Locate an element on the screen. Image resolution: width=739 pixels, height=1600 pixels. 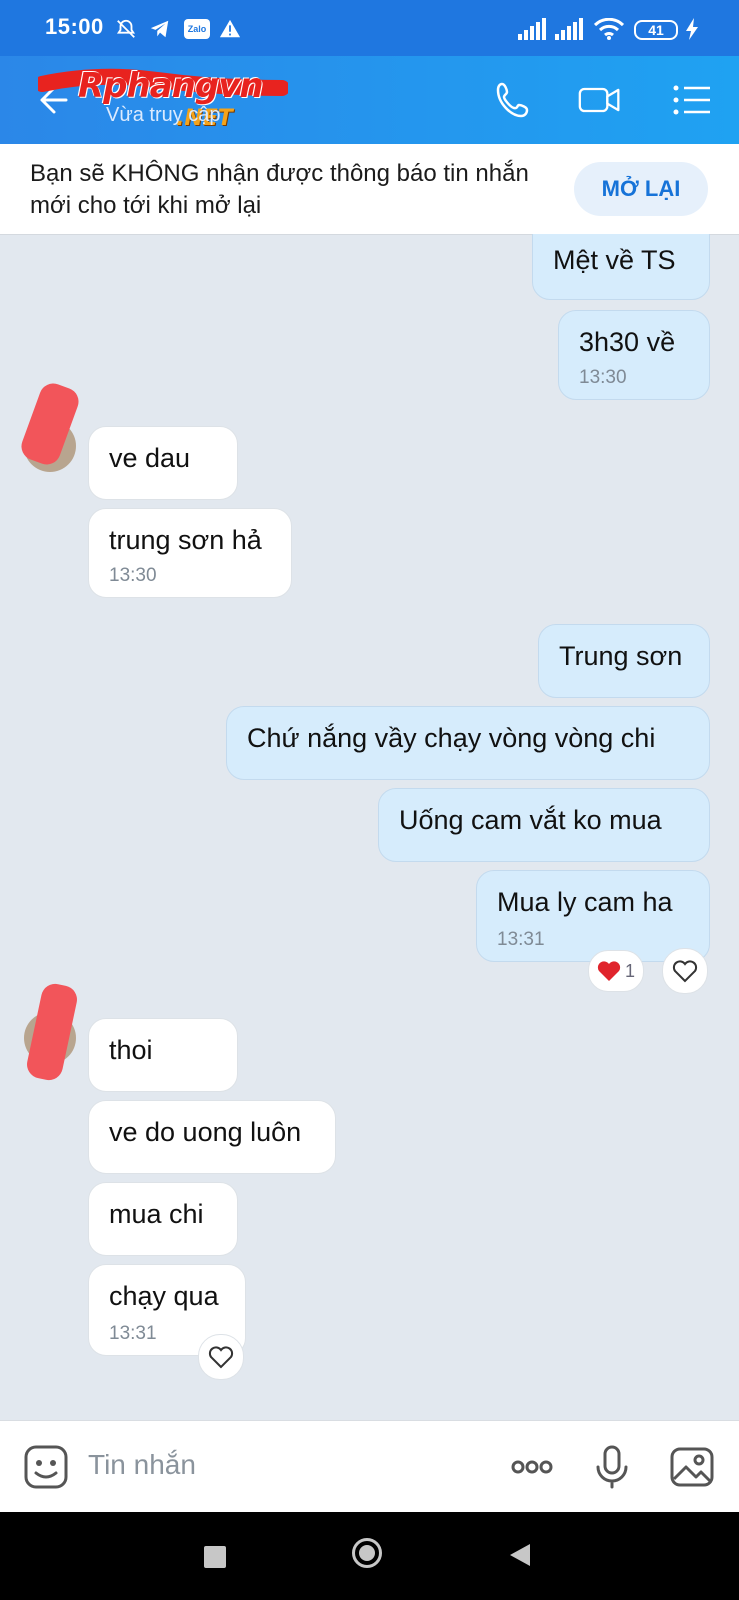
menu-icon is located at coordinates (692, 100).